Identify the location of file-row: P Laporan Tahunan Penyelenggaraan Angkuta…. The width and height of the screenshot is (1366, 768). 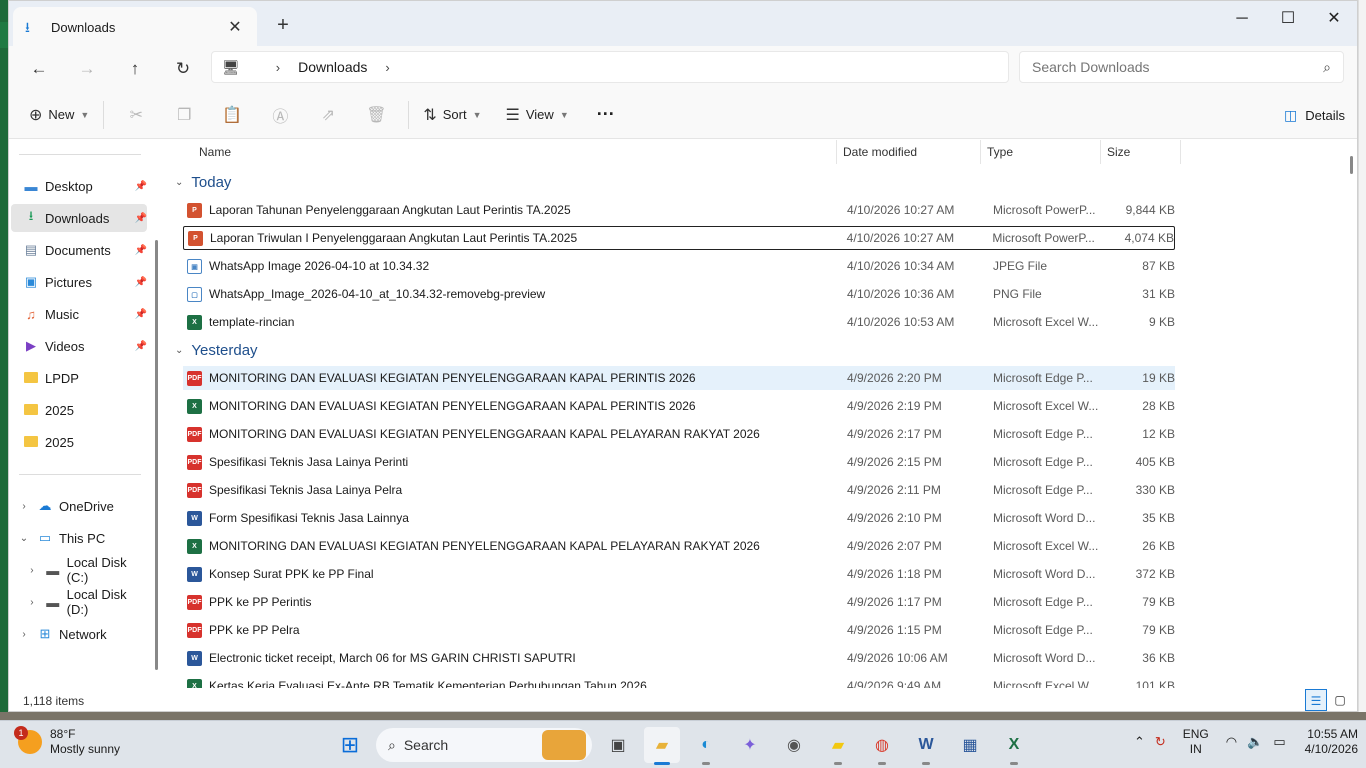
(679, 210).